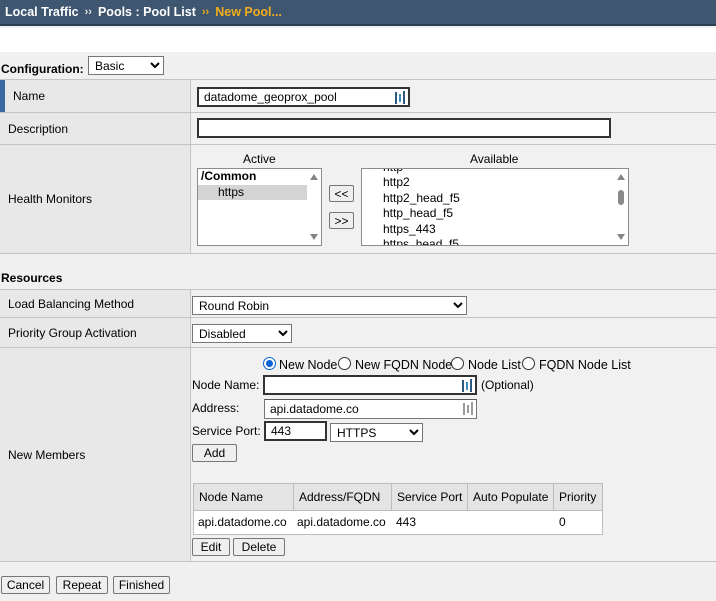 This screenshot has width=716, height=601. I want to click on available-monitor-item: https_443, so click(409, 229).